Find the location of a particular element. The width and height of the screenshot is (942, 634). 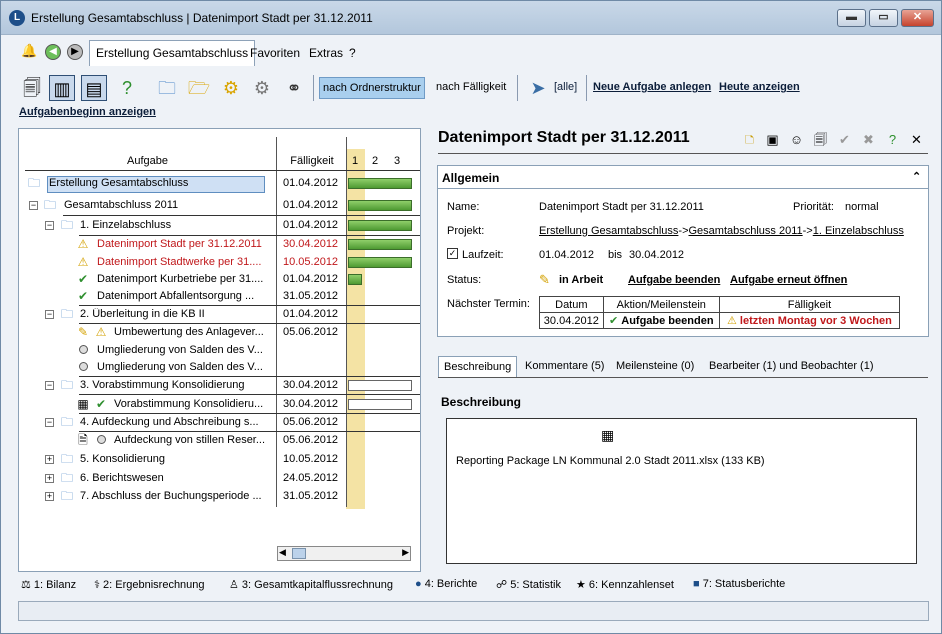

maximize-button: ▭ is located at coordinates (883, 18).